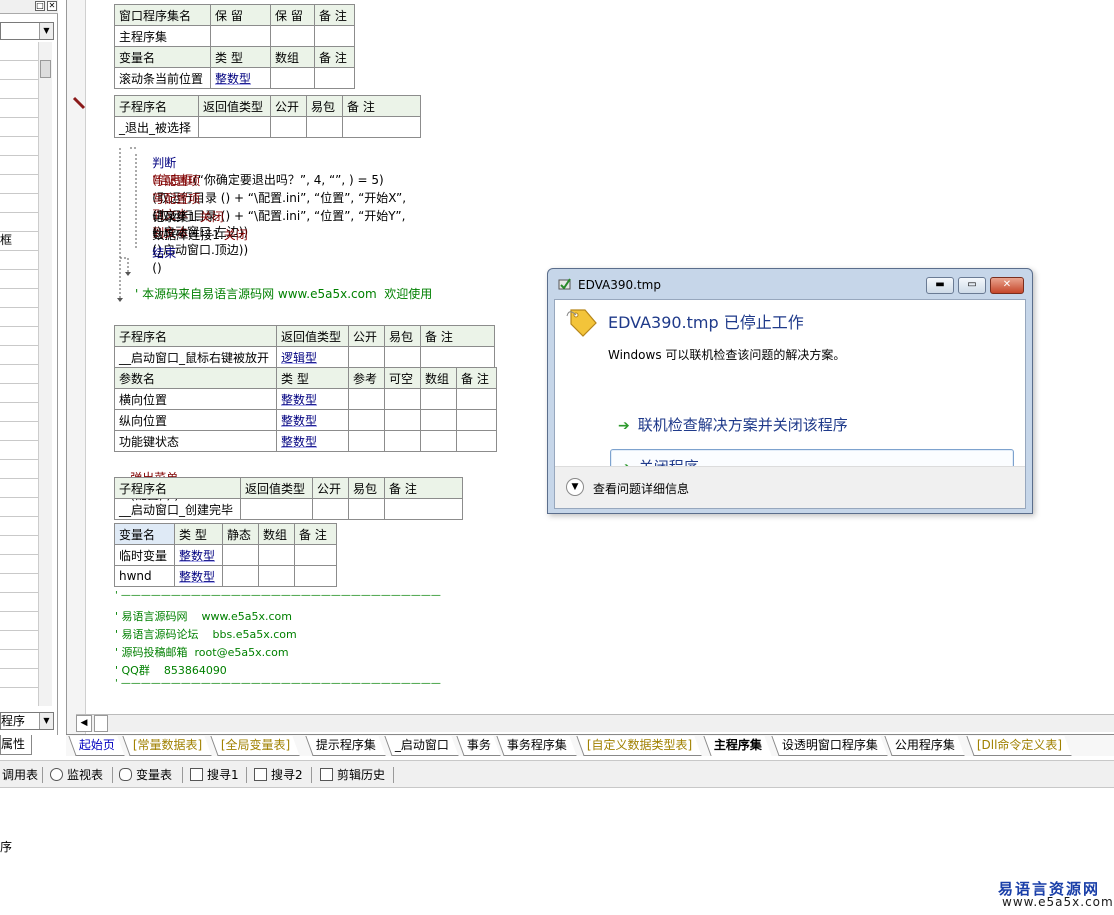 The height and width of the screenshot is (915, 1114). I want to click on check-online-button: ➔ 联机检查解决方案并关闭该程序, so click(812, 426).